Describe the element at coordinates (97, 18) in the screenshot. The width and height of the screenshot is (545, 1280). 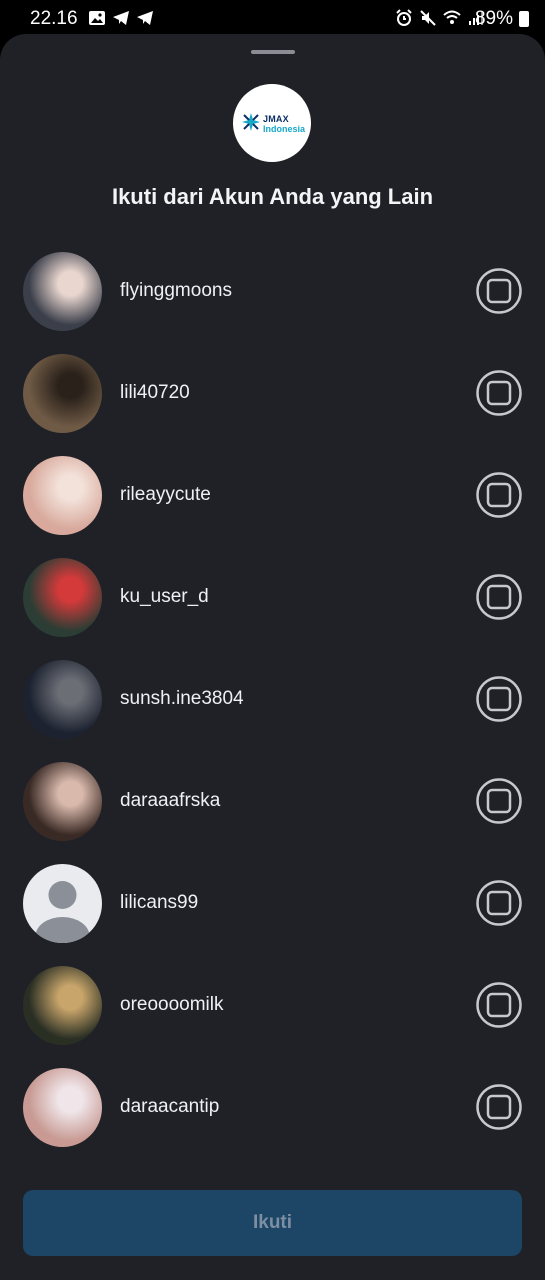
I see `image-icon` at that location.